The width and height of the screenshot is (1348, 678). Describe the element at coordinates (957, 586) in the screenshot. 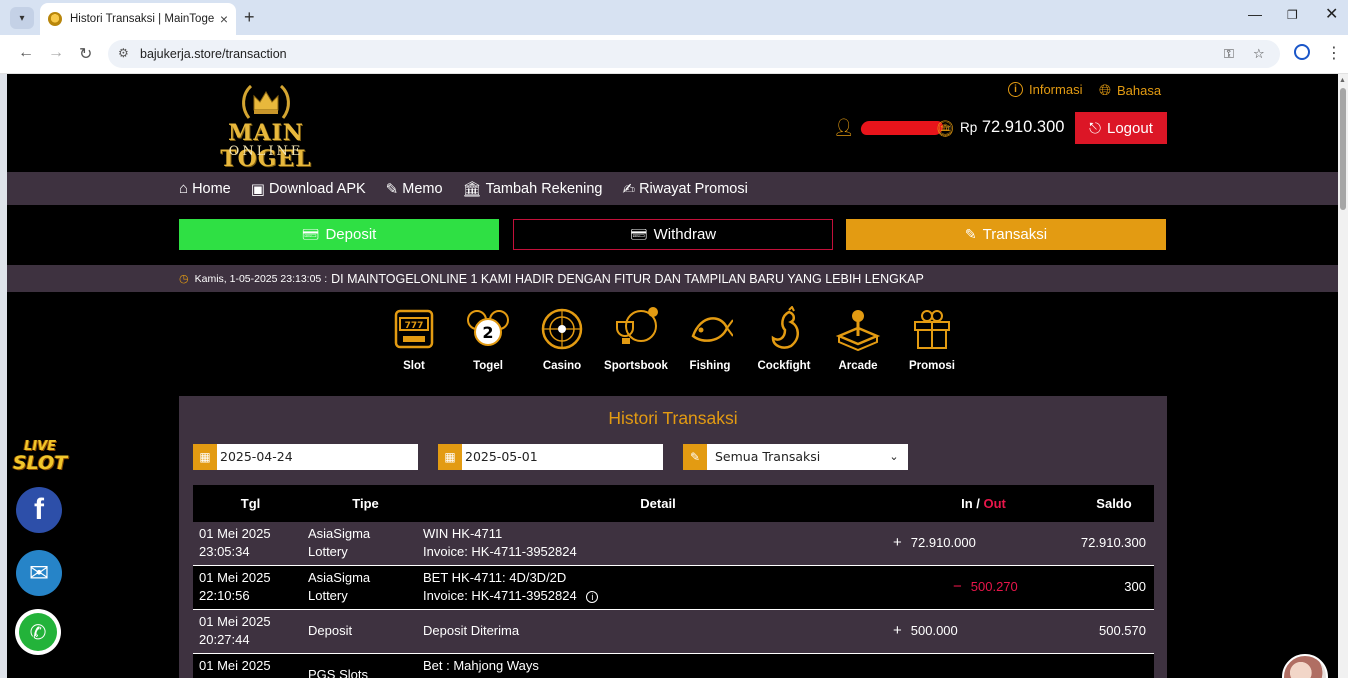

I see `minus-icon: −` at that location.